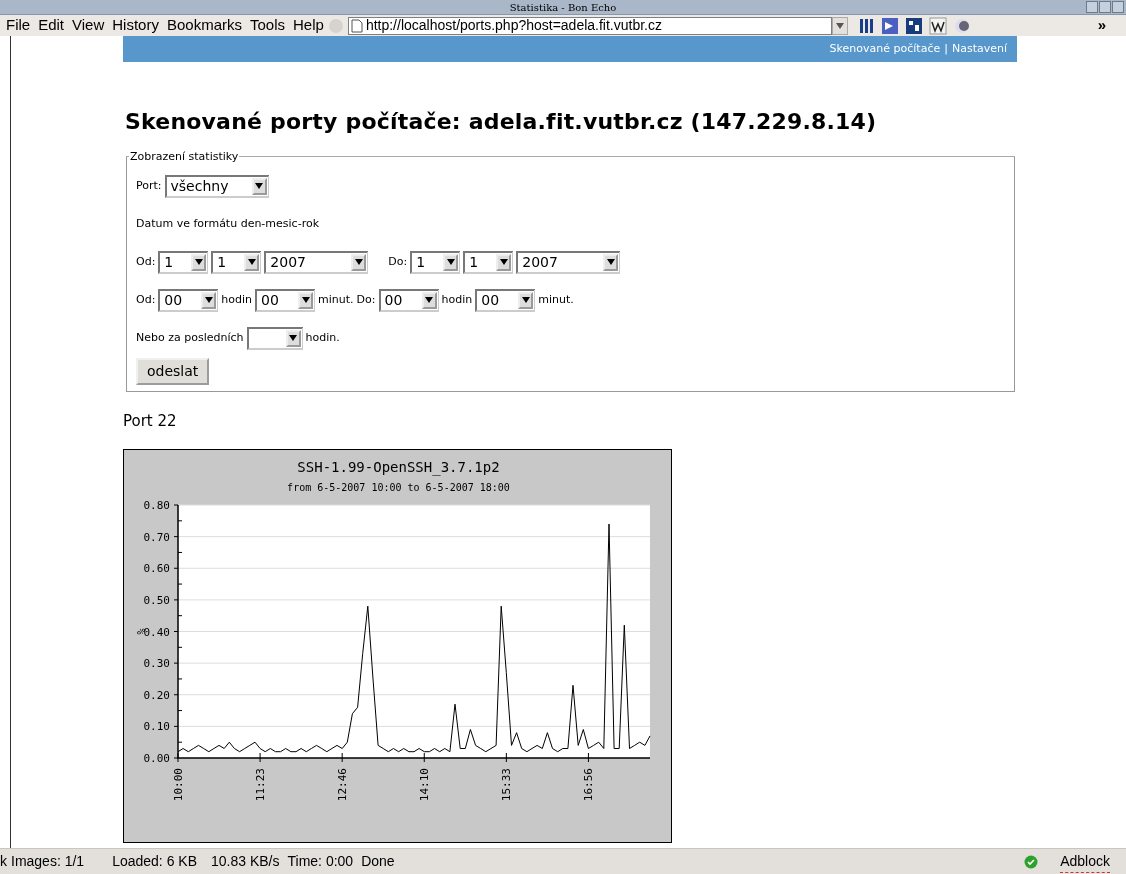 The width and height of the screenshot is (1126, 874). Describe the element at coordinates (135, 25) in the screenshot. I see `menu-item: History` at that location.